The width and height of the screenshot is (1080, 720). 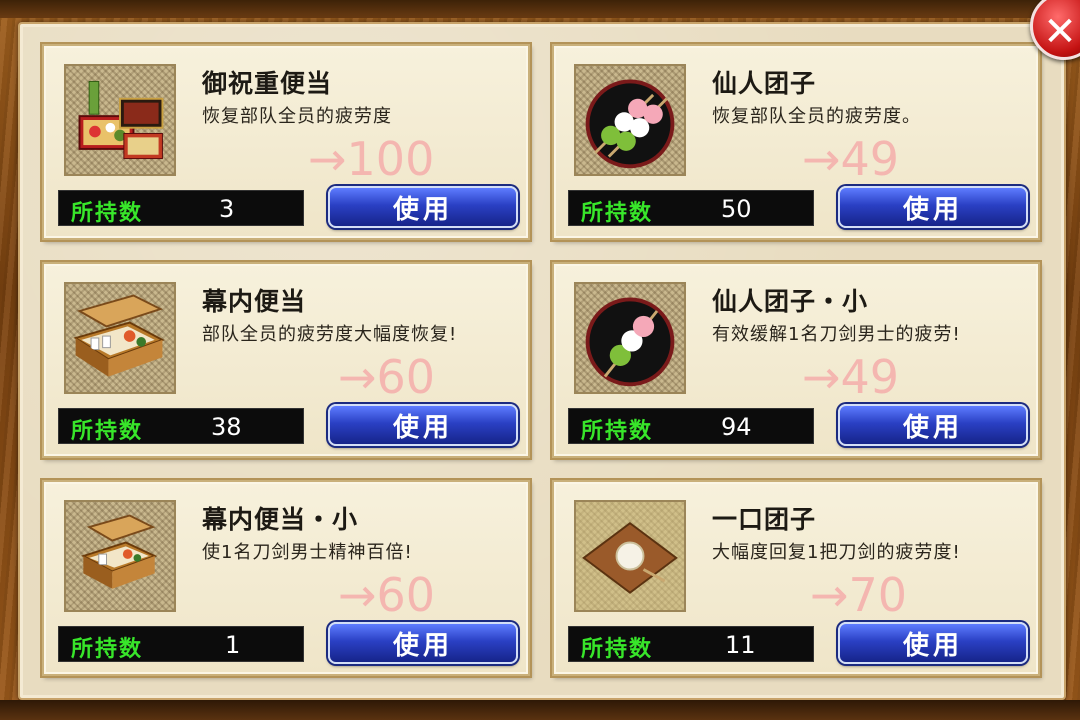 What do you see at coordinates (796, 578) in the screenshot?
I see `item-card: 一口团子 大幅度回复1把刀剑的疲劳度! →70 所持数 11 使用` at bounding box center [796, 578].